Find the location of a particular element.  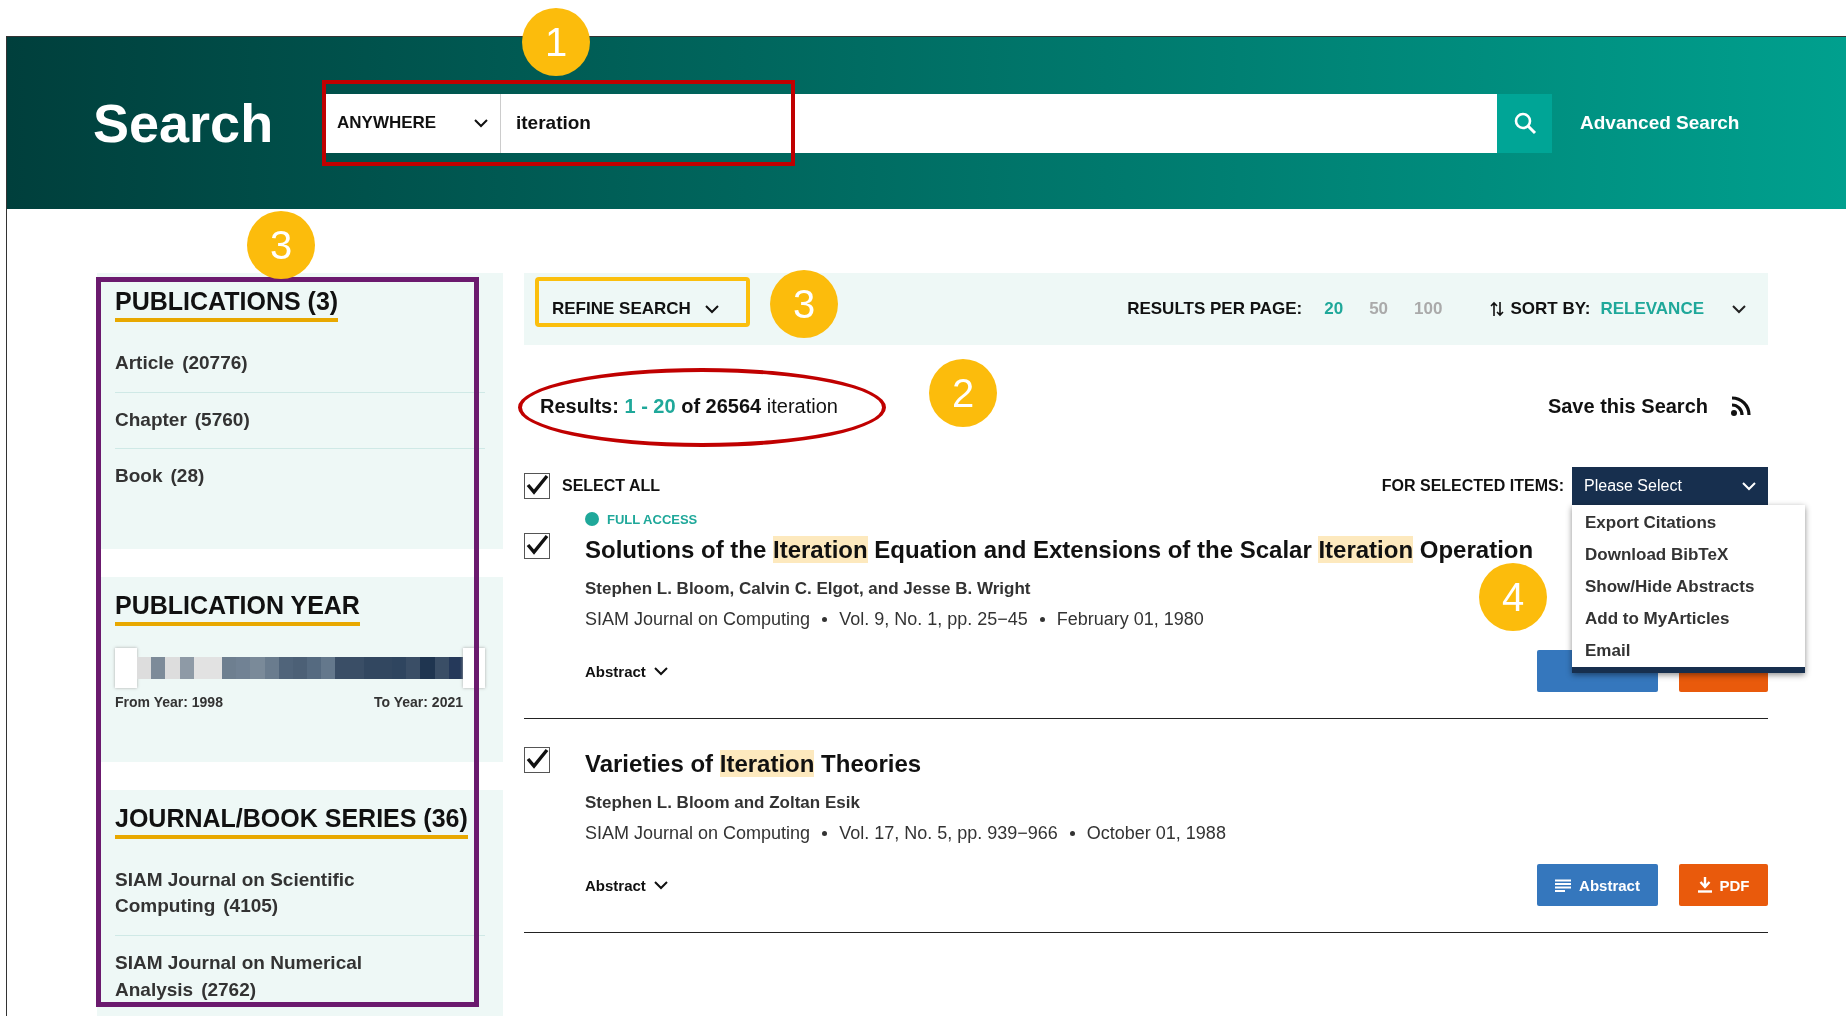

page-title: Search is located at coordinates (184, 123).